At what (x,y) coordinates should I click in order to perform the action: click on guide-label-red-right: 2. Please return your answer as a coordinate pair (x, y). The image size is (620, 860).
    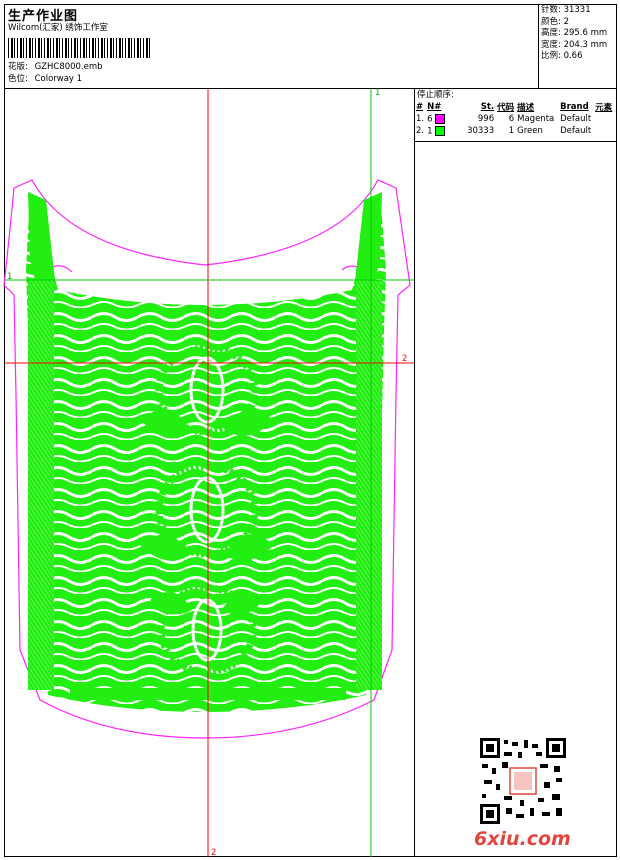
    Looking at the image, I should click on (405, 359).